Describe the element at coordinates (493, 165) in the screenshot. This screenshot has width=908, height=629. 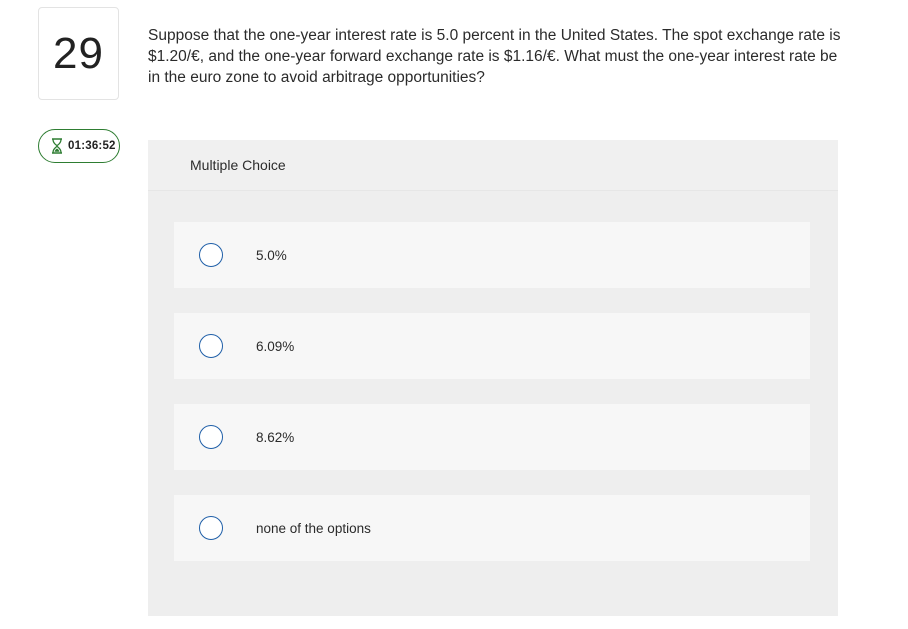
I see `choice-type-label: Multiple Choice` at that location.